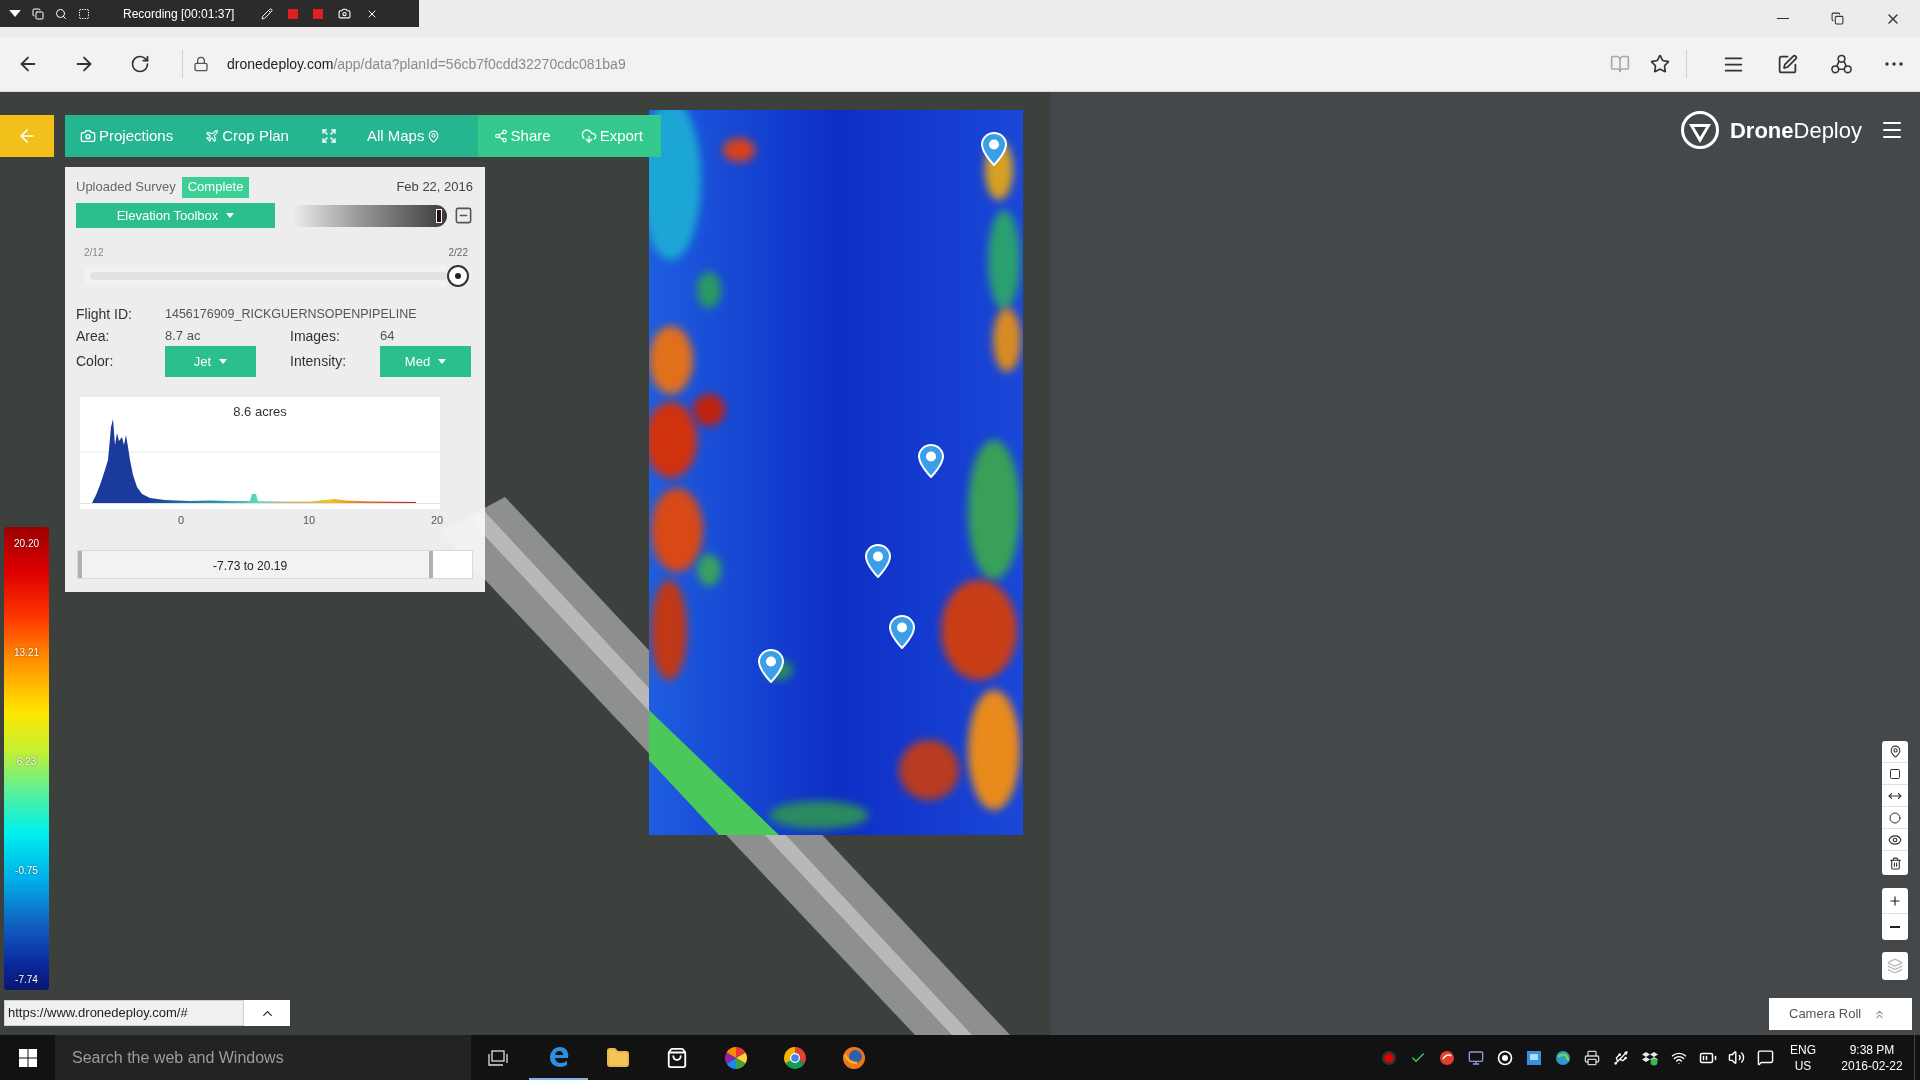 This screenshot has height=1080, width=1920. I want to click on range-slider: -7.73 to 20.19, so click(275, 564).